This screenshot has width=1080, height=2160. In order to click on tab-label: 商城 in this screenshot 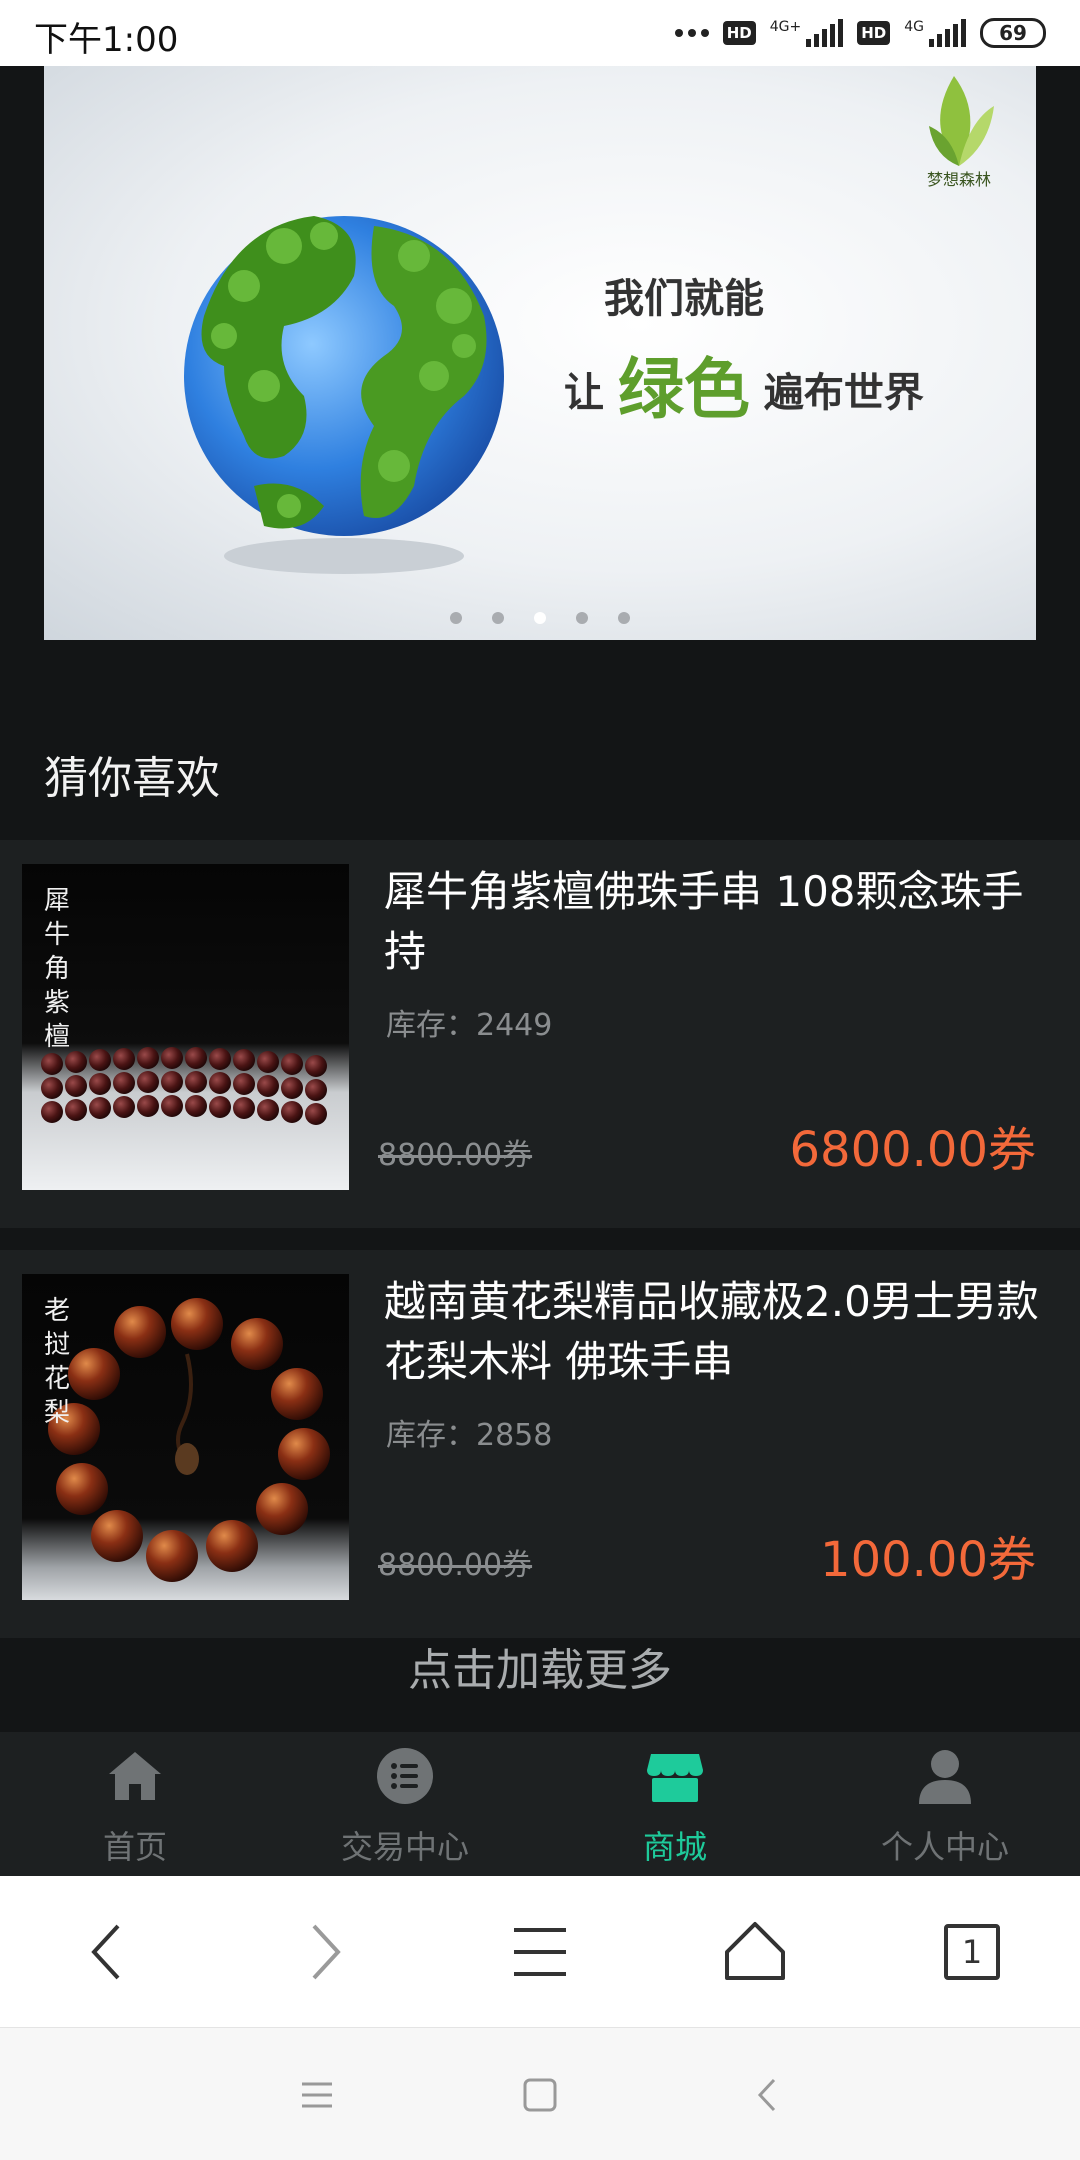, I will do `click(674, 1847)`.